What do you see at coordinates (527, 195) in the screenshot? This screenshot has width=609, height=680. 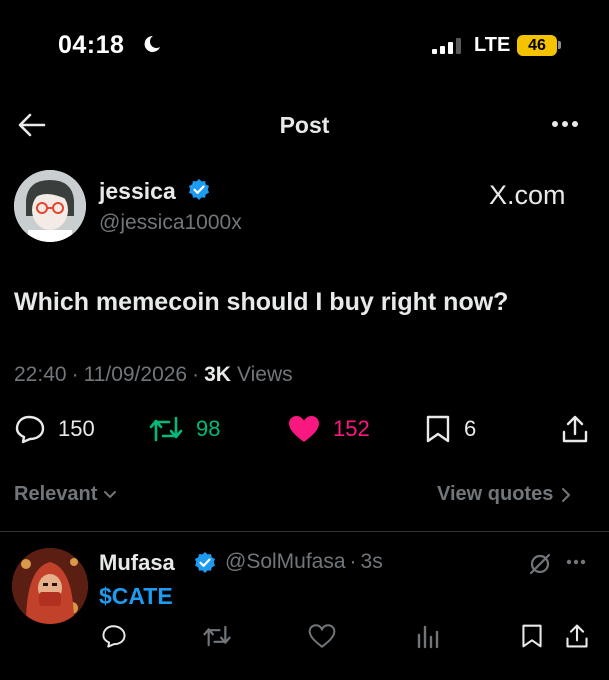 I see `source-watermark: X.com` at bounding box center [527, 195].